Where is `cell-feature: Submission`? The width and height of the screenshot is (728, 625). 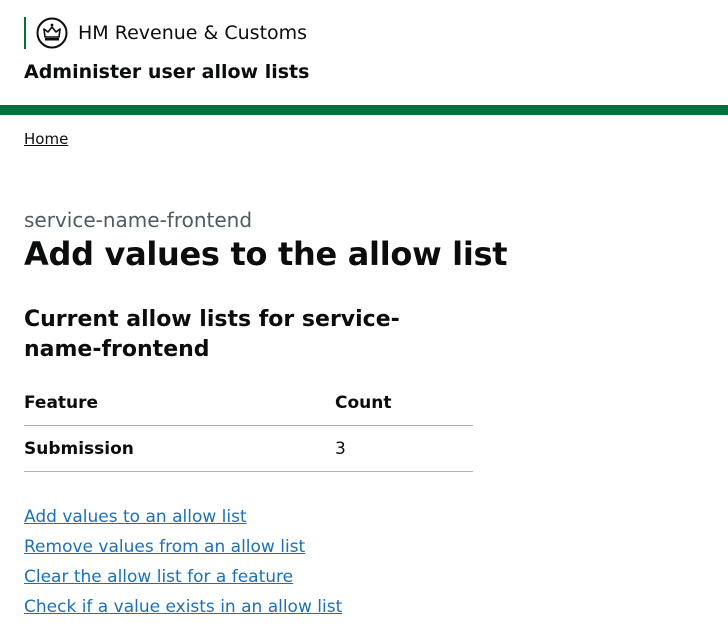
cell-feature: Submission is located at coordinates (179, 448).